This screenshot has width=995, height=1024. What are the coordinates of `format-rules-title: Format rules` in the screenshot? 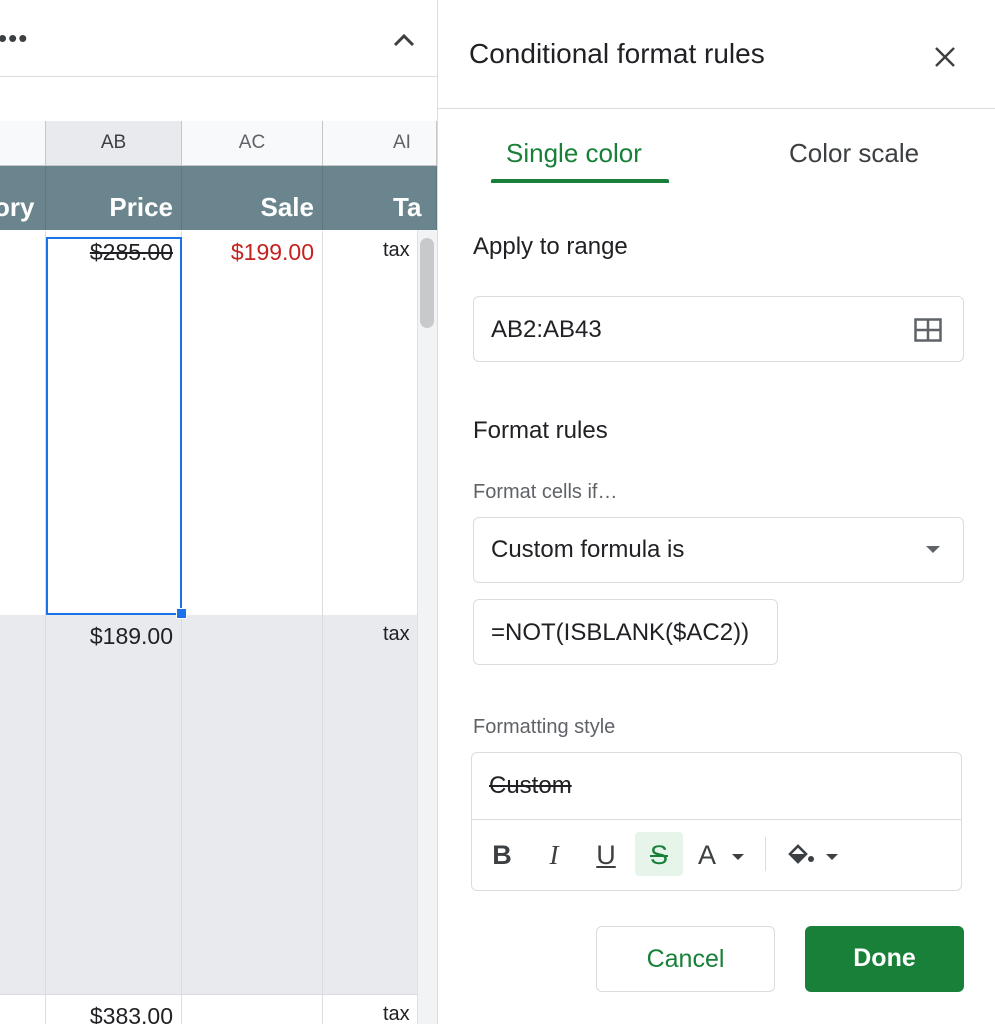 It's located at (540, 430).